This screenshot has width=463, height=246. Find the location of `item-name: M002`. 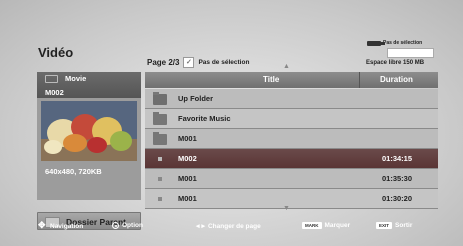

item-name: M002 is located at coordinates (187, 158).